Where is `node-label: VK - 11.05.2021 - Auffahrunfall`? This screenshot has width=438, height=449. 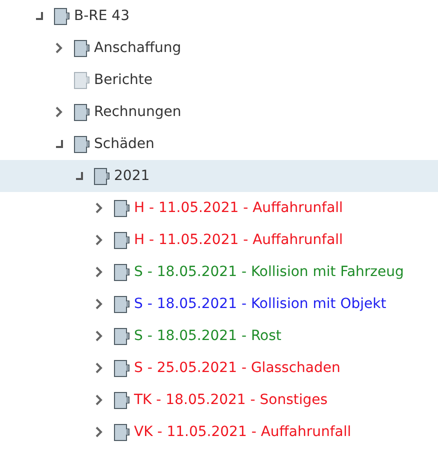
node-label: VK - 11.05.2021 - Auffahrunfall is located at coordinates (243, 432).